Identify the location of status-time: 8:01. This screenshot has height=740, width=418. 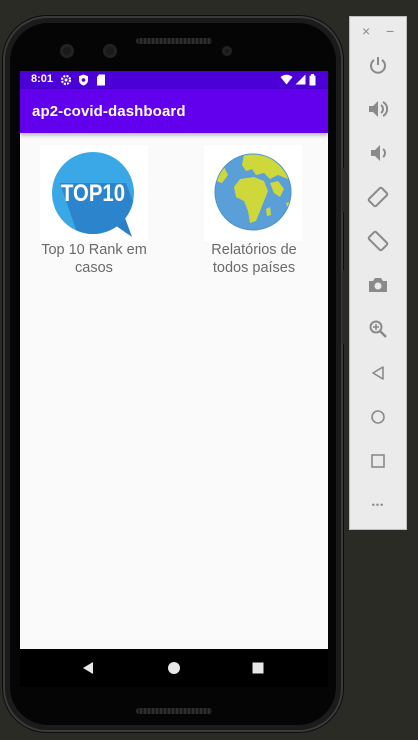
(42, 79).